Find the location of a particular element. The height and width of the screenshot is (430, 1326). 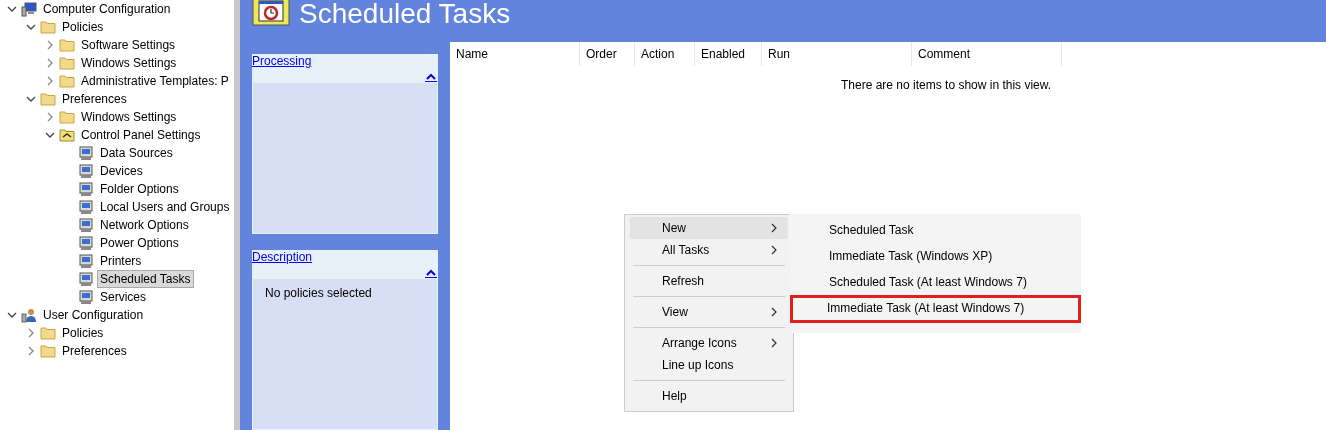

tree-item: Software Settings is located at coordinates (128, 45).